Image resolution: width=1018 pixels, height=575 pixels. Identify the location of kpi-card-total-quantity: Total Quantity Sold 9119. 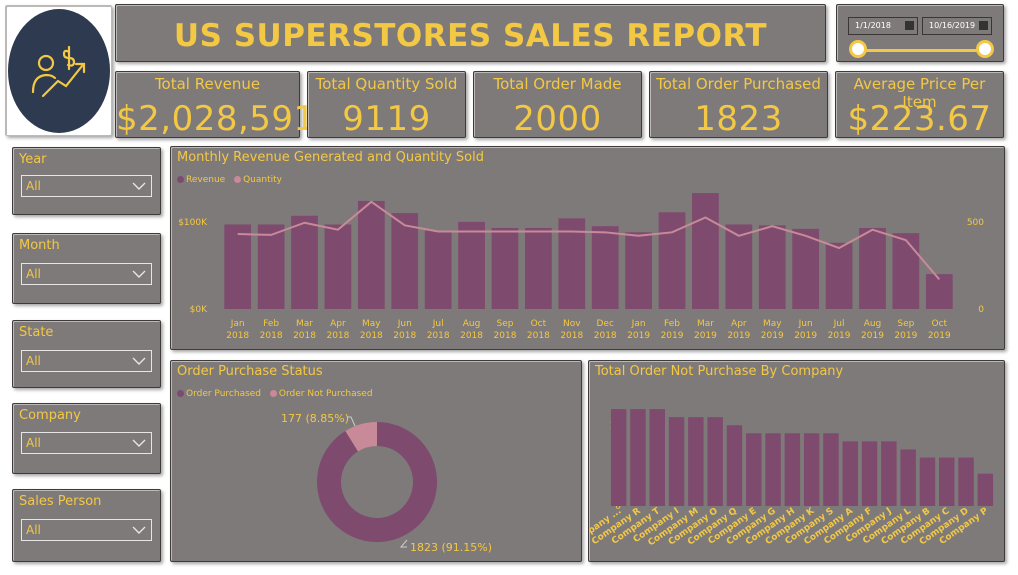
(386, 105).